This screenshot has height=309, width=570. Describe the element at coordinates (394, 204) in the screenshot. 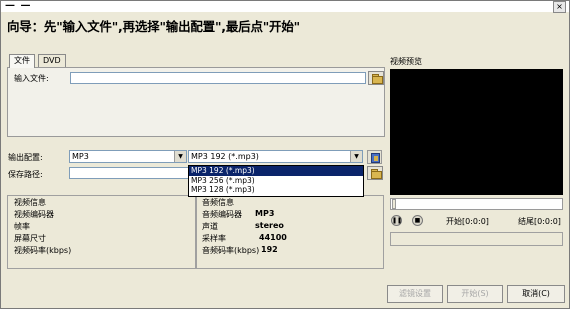

I see `seek-slider-thumb` at that location.